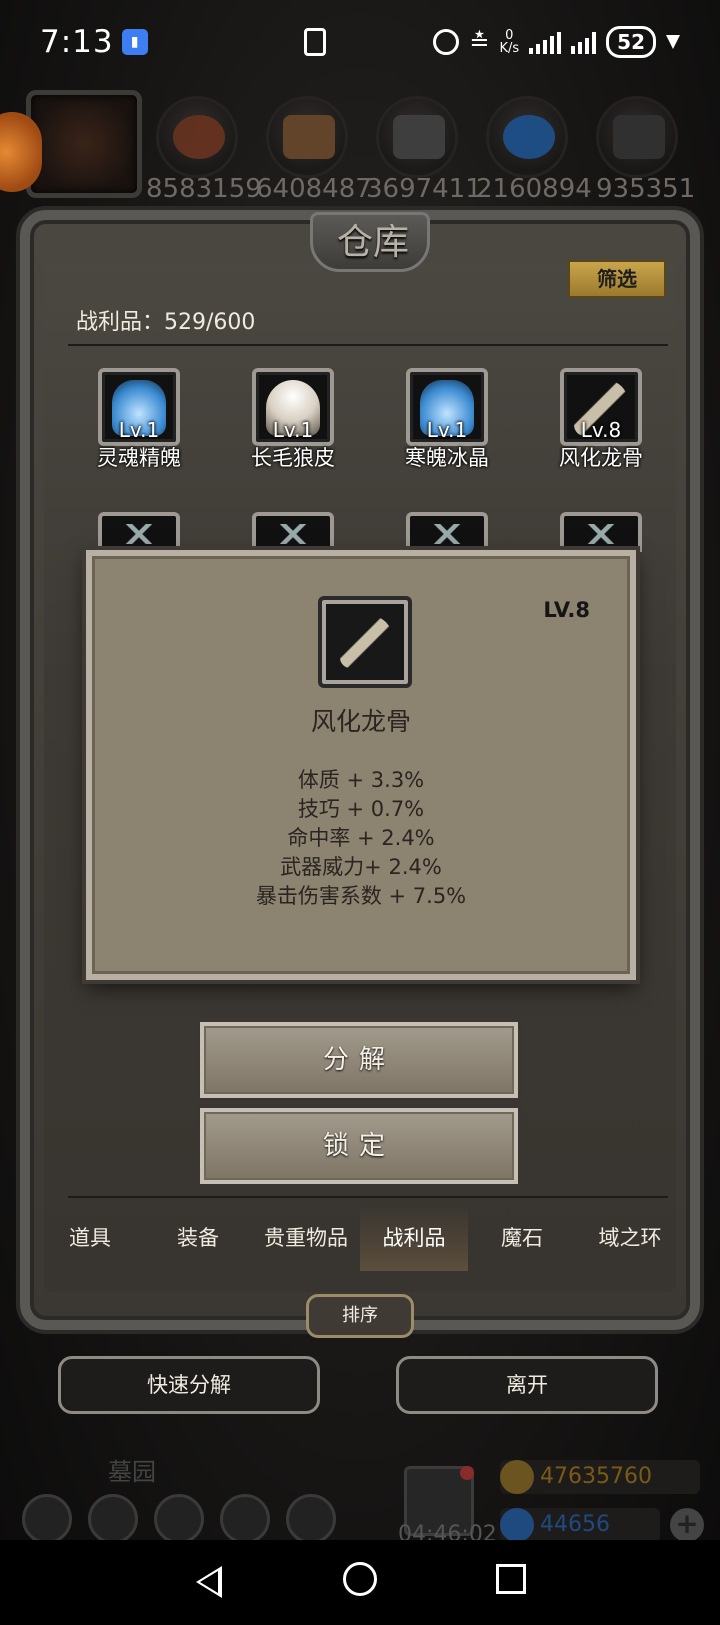 The width and height of the screenshot is (720, 1625). I want to click on detail-level: LV.8, so click(566, 610).